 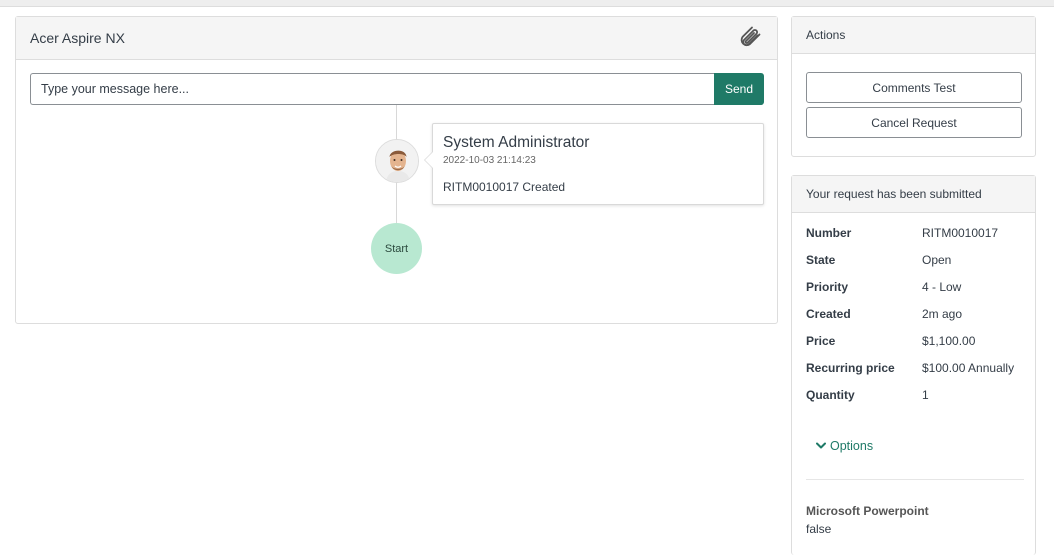 I want to click on actions-header: Actions, so click(x=913, y=35).